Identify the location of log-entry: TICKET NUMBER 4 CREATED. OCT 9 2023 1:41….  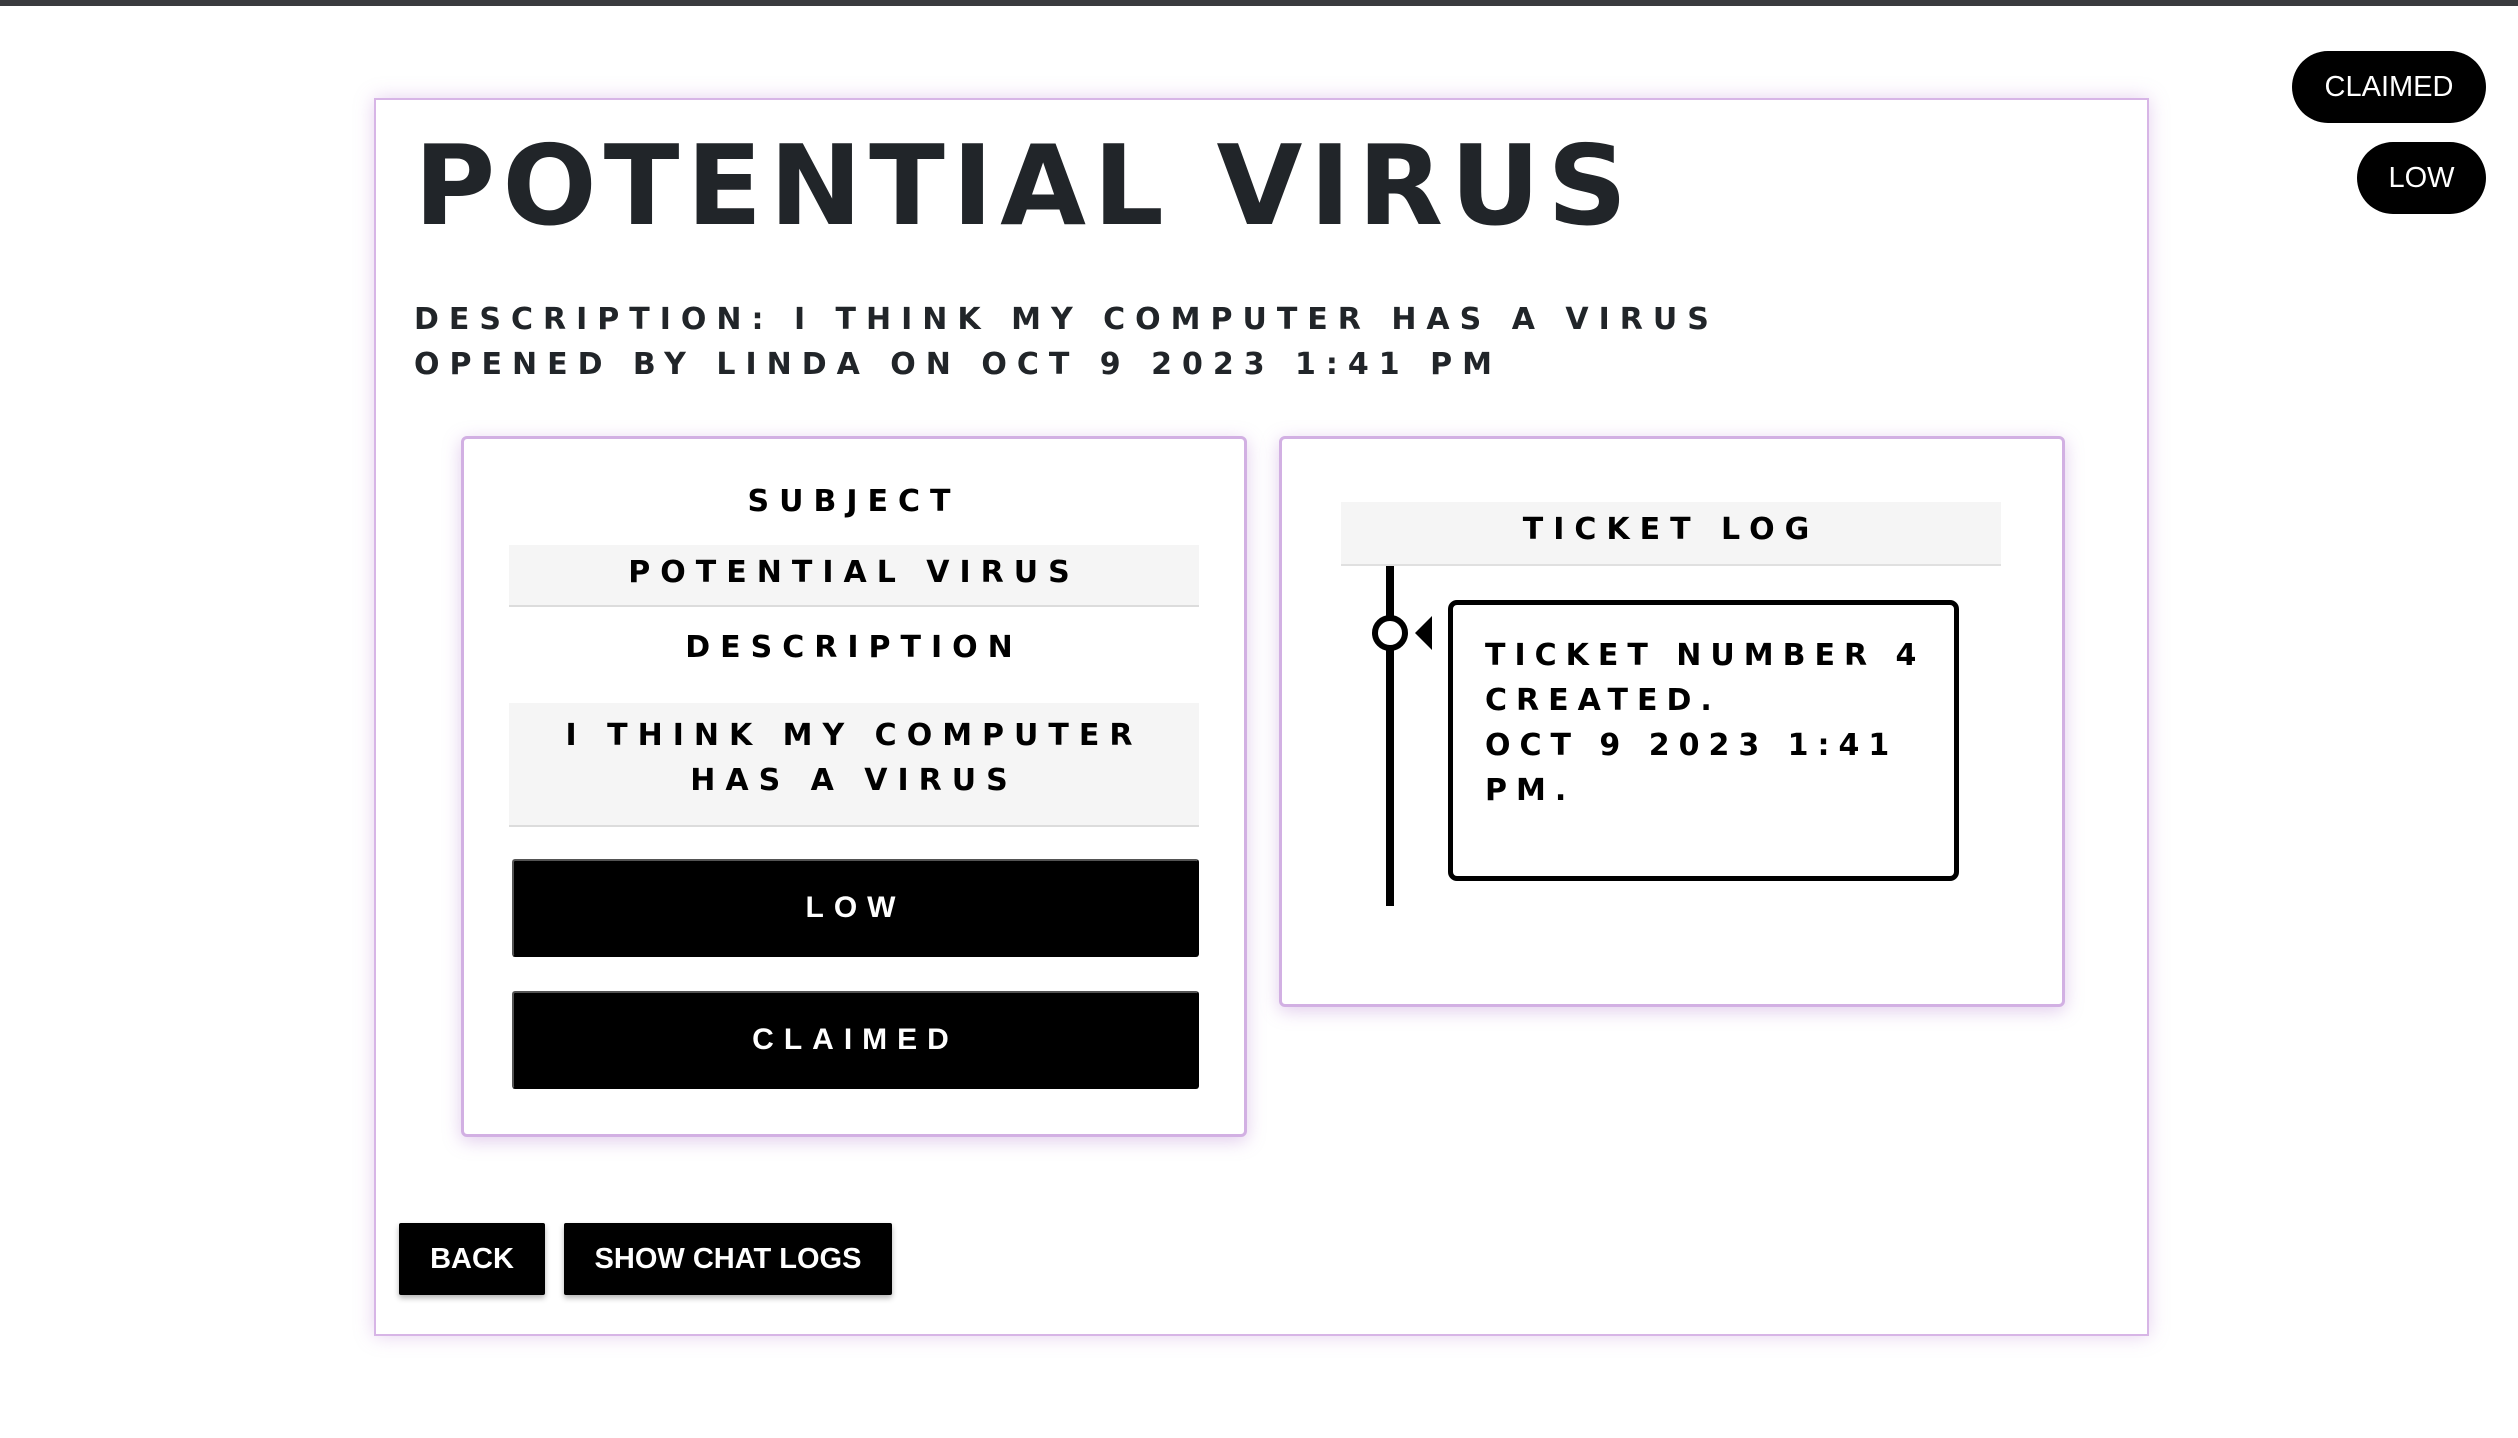
(1703, 740).